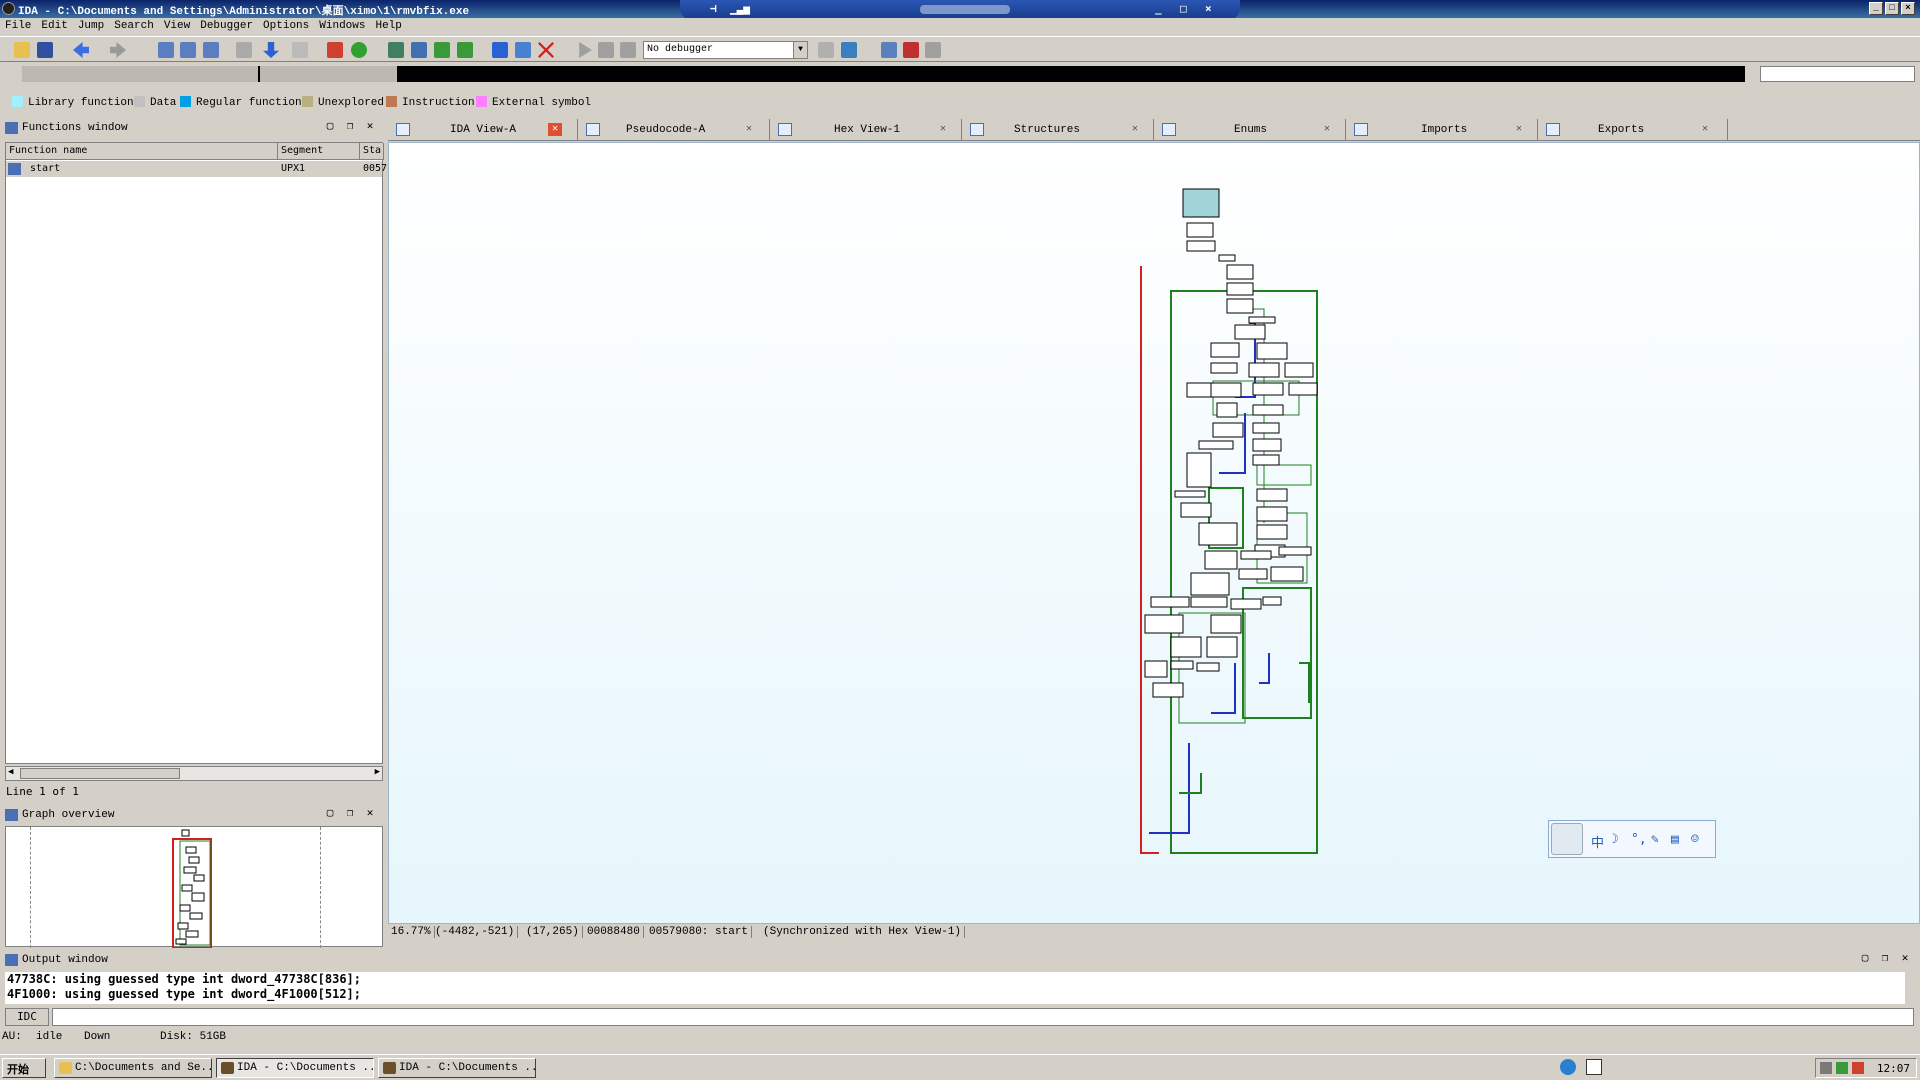  Describe the element at coordinates (674, 130) in the screenshot. I see `tab-pseudocode-a: Pseudocode-A ✕` at that location.